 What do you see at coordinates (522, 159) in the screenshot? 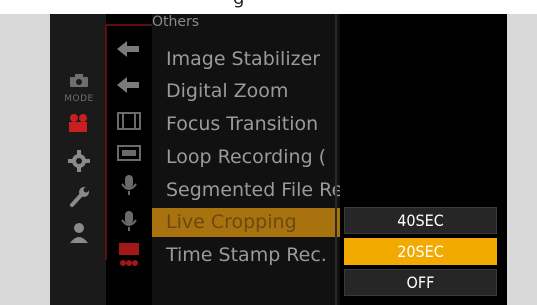
I see `right-margin` at bounding box center [522, 159].